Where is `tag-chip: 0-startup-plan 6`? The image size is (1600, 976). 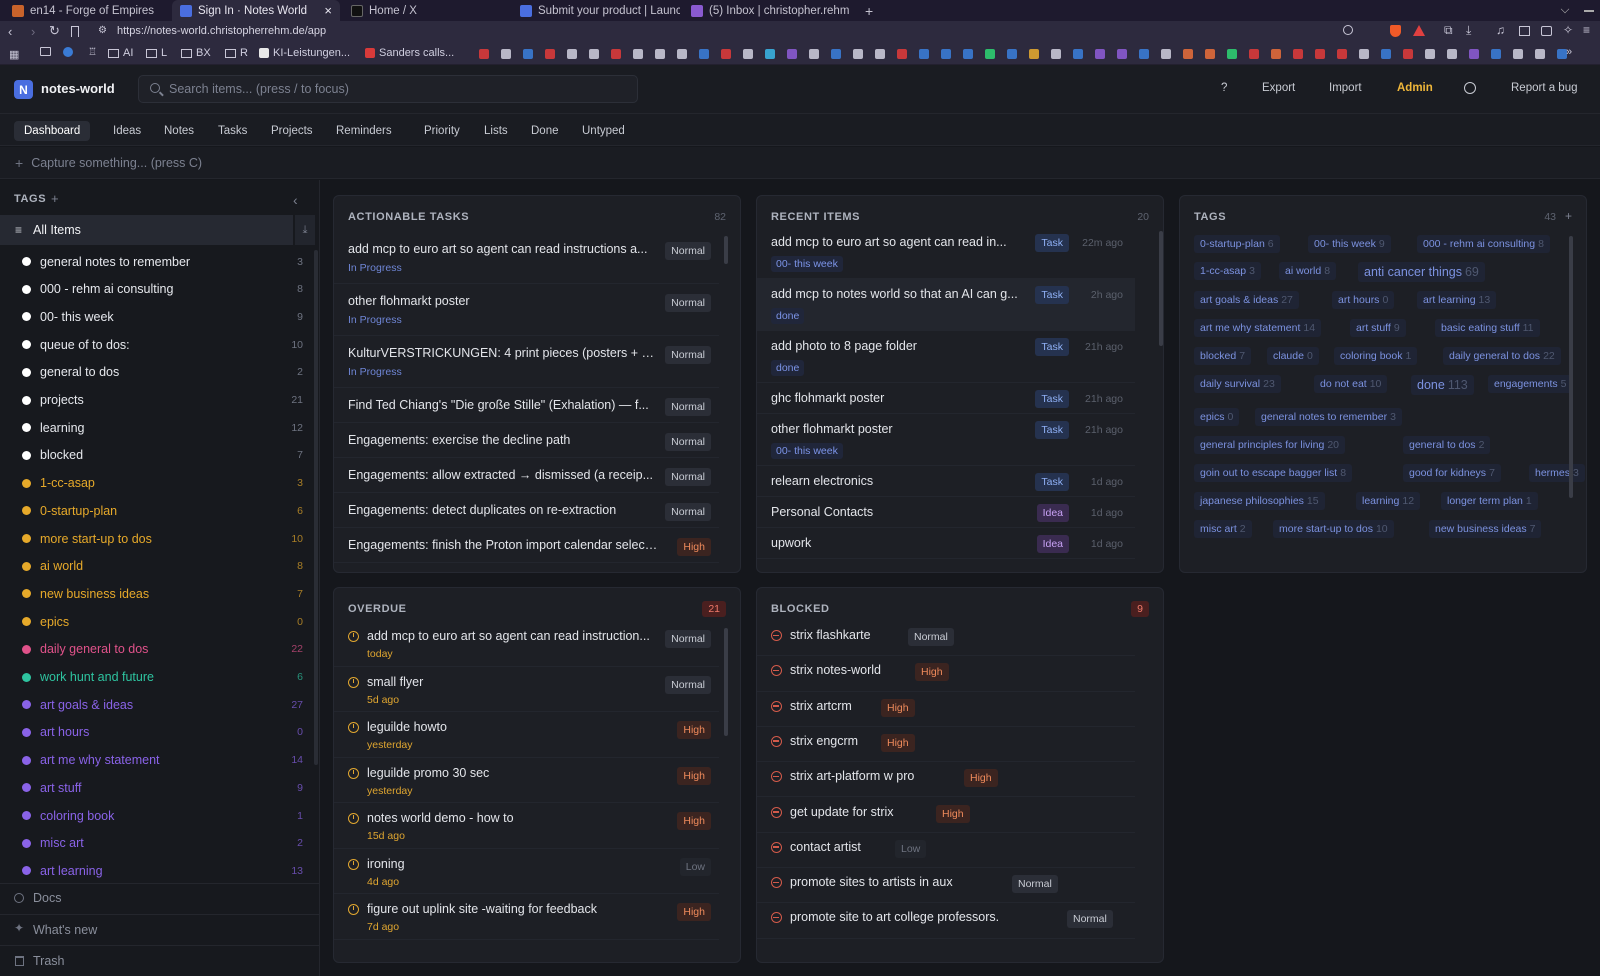 tag-chip: 0-startup-plan 6 is located at coordinates (1237, 244).